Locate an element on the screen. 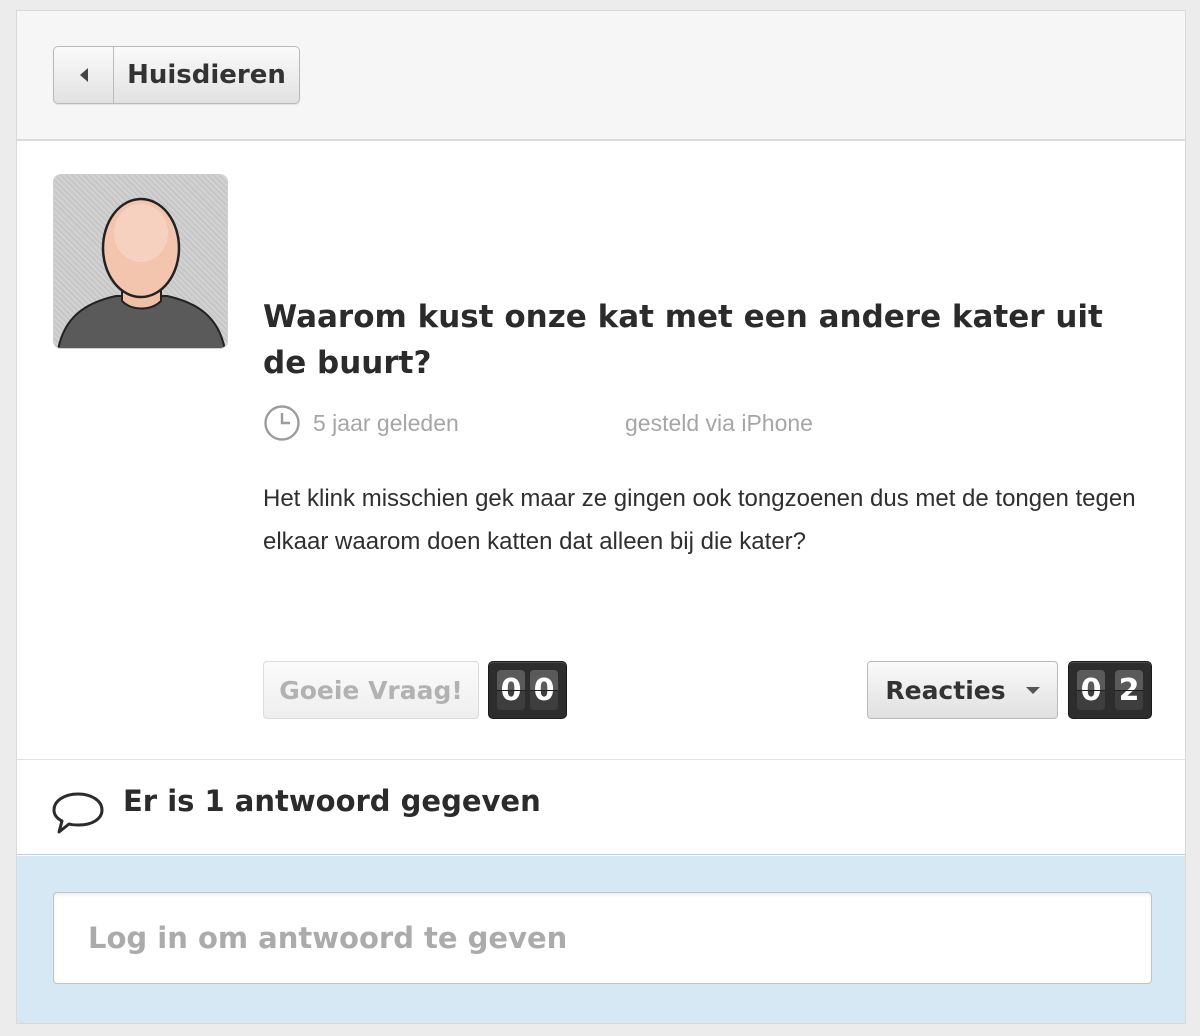 The image size is (1200, 1036). question-meta: 5 jaar geleden gesteld via iPhone is located at coordinates (538, 423).